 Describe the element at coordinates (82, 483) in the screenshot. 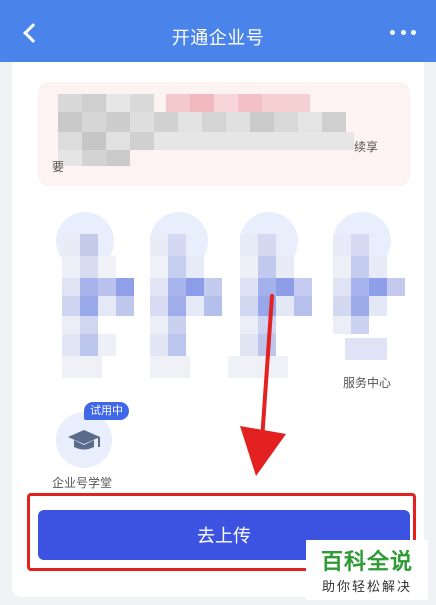

I see `academy-label: 企业号学堂` at that location.